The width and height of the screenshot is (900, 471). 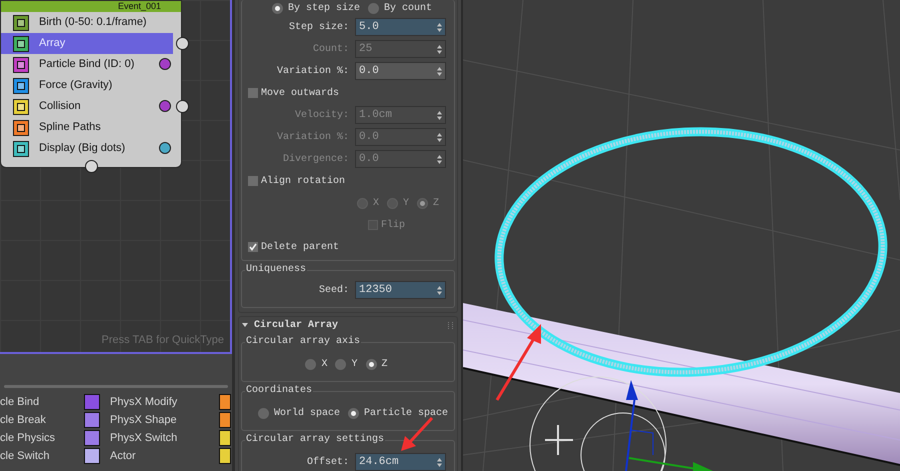 I want to click on depot-item: cle Physics, so click(x=42, y=438).